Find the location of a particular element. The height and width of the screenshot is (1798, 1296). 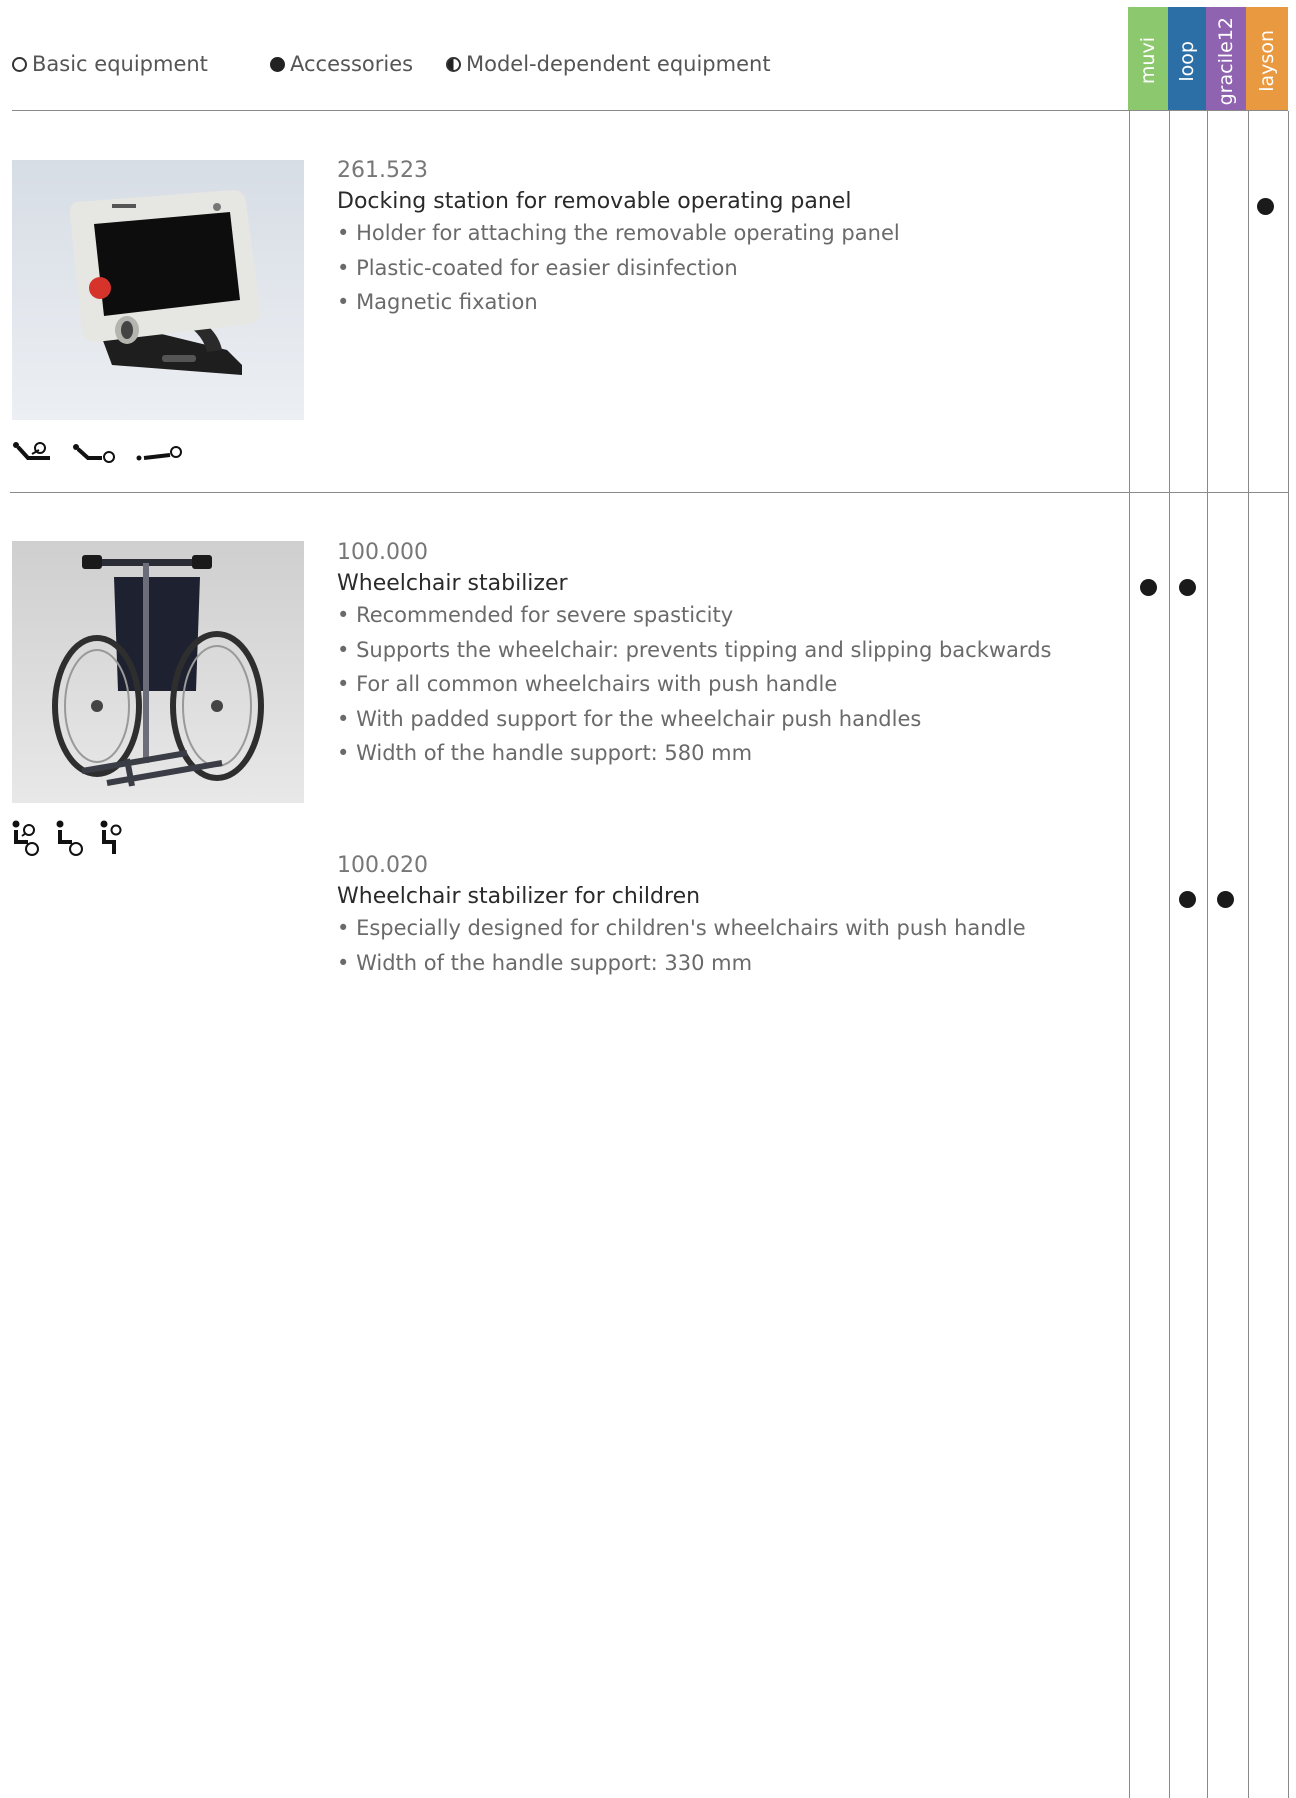

seated-user-icon is located at coordinates (111, 837).